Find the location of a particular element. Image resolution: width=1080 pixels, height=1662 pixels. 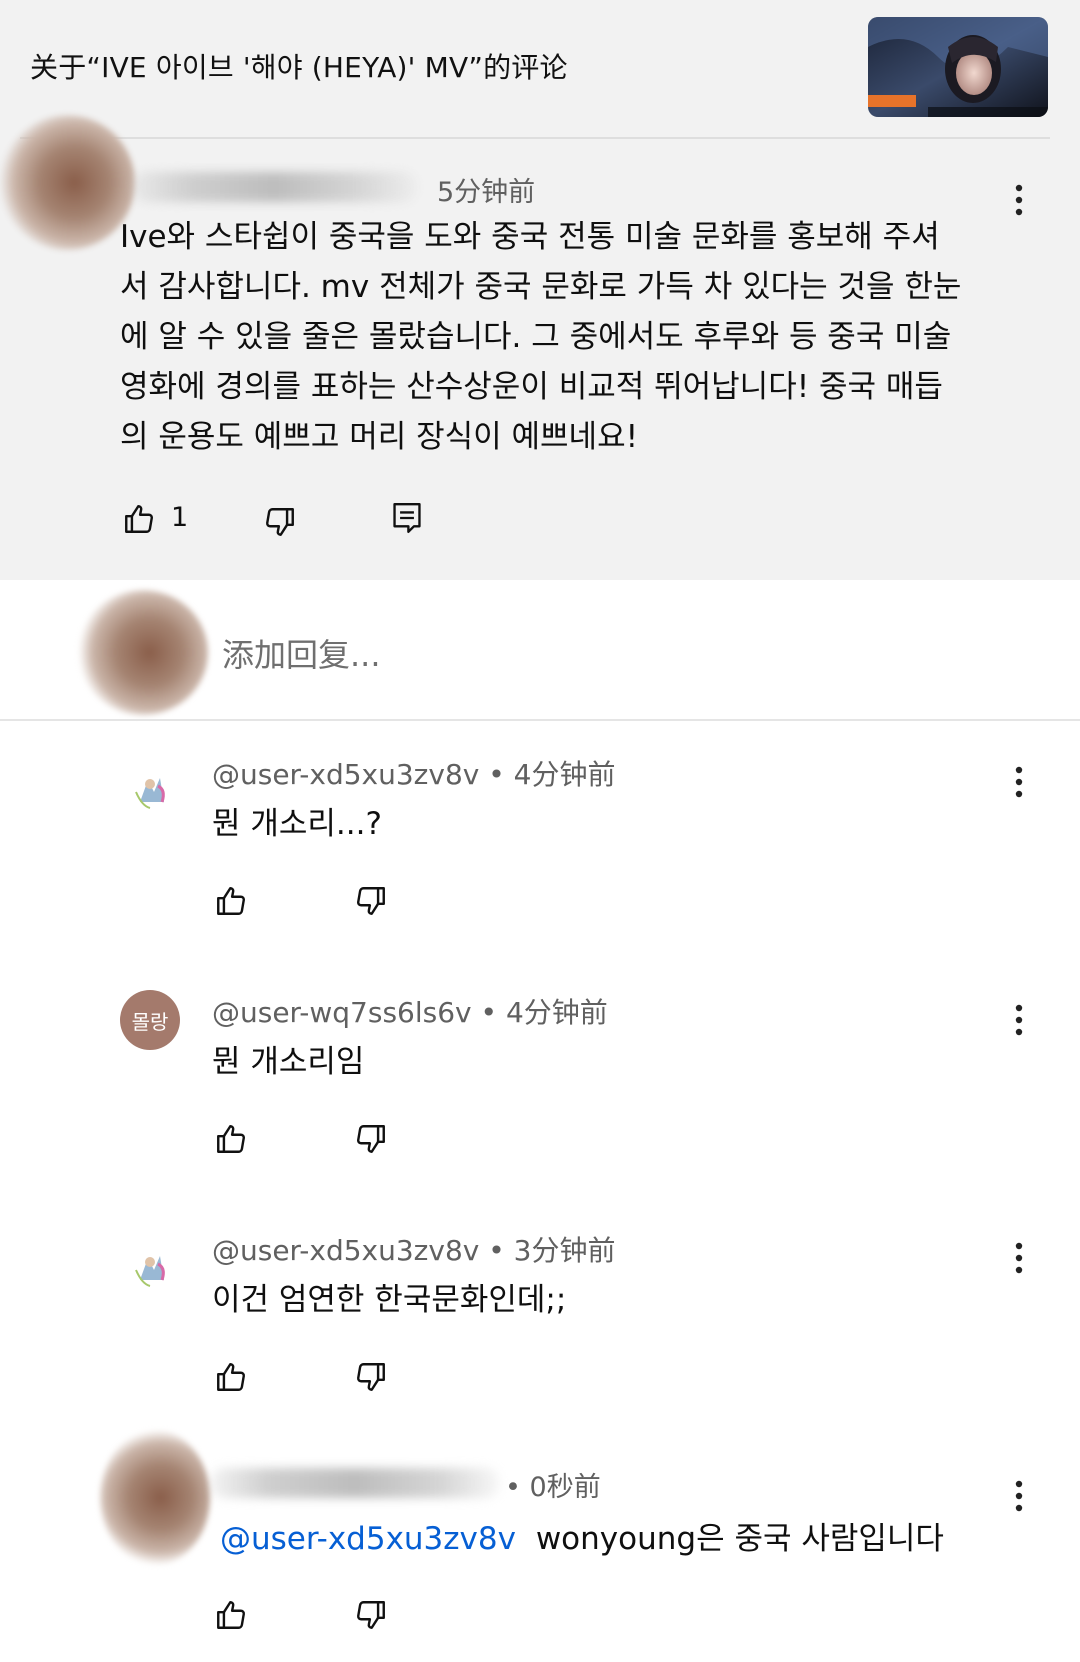

reply-meta: @user-xd5xu3zv8v • 3分钟前 is located at coordinates (414, 1250).